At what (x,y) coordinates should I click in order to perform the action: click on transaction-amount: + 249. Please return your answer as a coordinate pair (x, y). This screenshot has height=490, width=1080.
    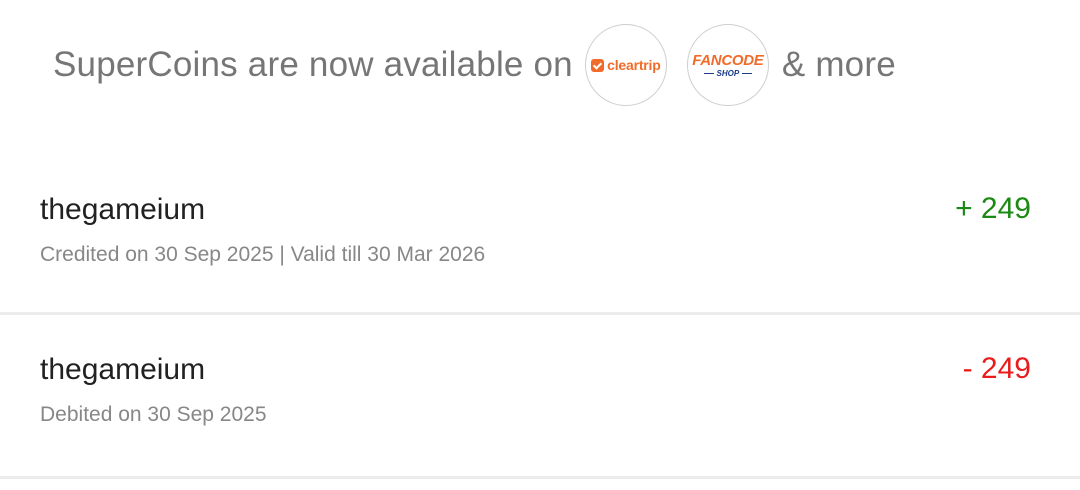
    Looking at the image, I should click on (993, 208).